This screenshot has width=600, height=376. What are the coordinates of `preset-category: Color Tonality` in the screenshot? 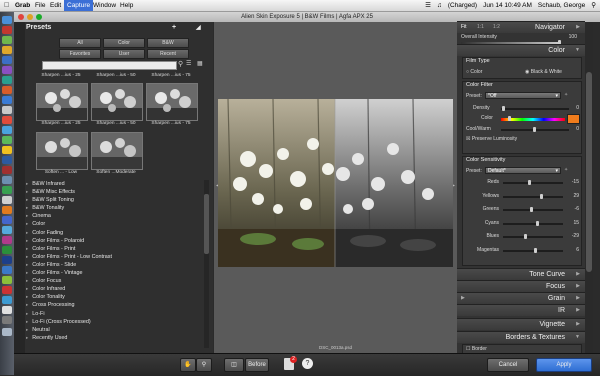 It's located at (118, 297).